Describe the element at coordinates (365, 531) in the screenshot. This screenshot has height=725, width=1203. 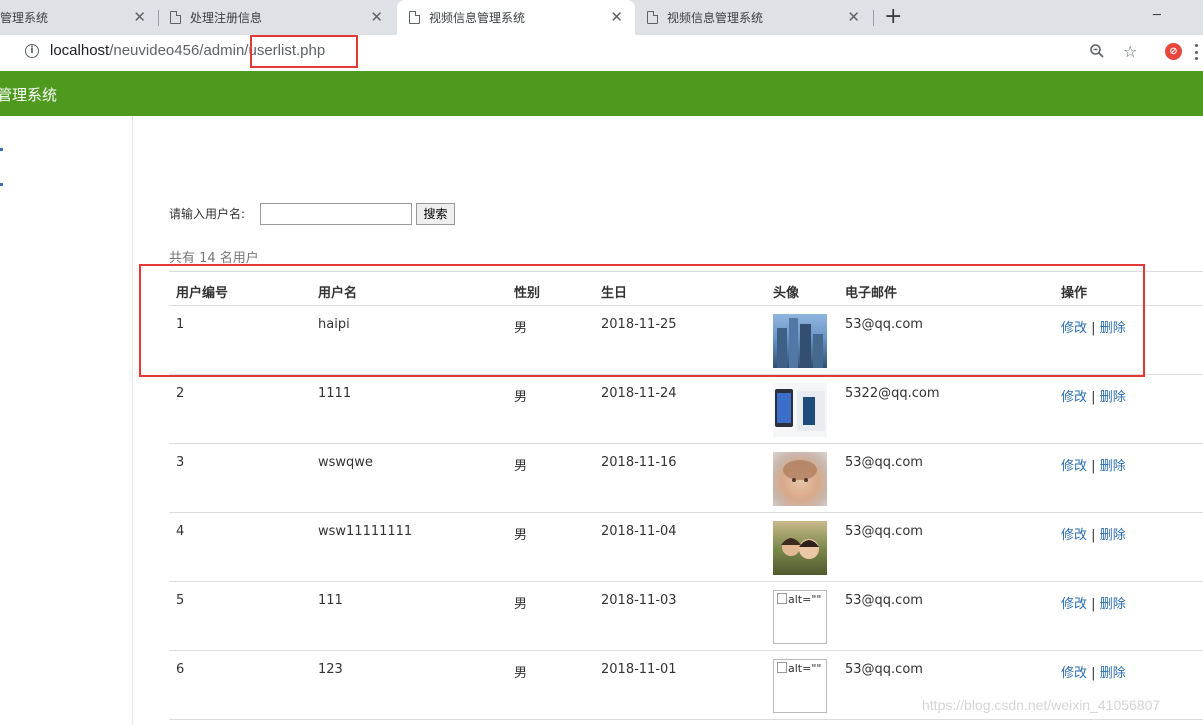
I see `cell-username: wsw11111111` at that location.